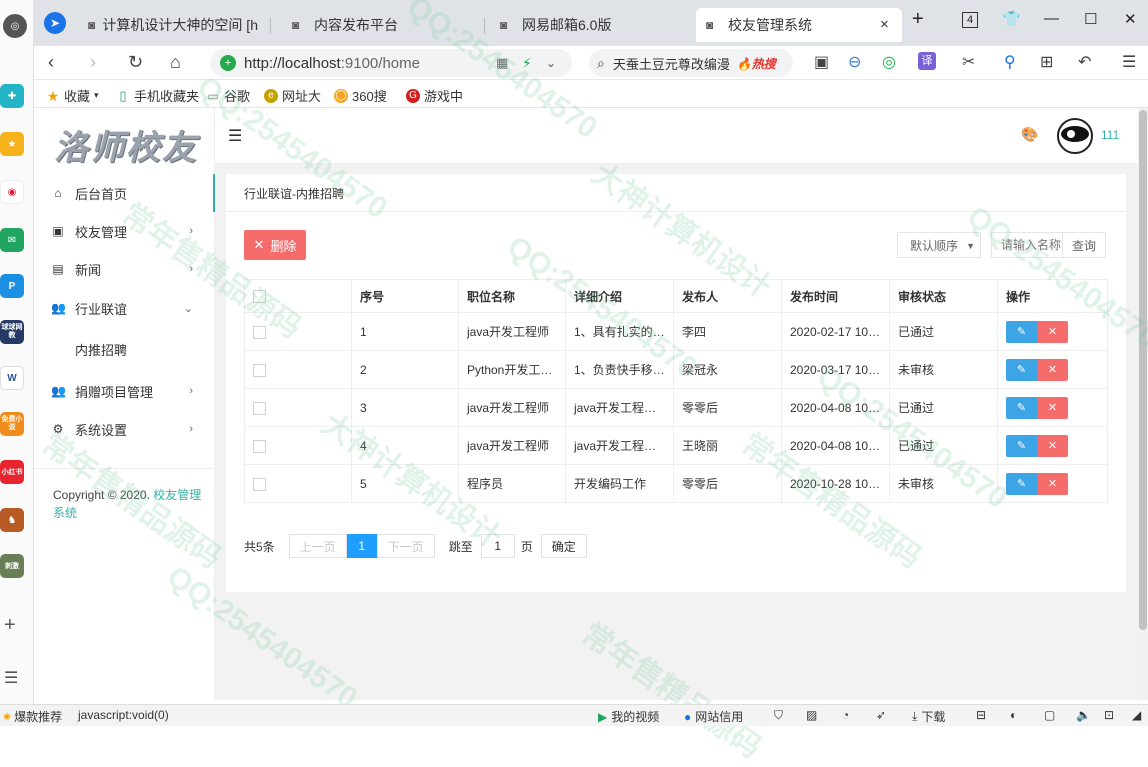  I want to click on dock-app-plus-icon: ✚, so click(12, 96).